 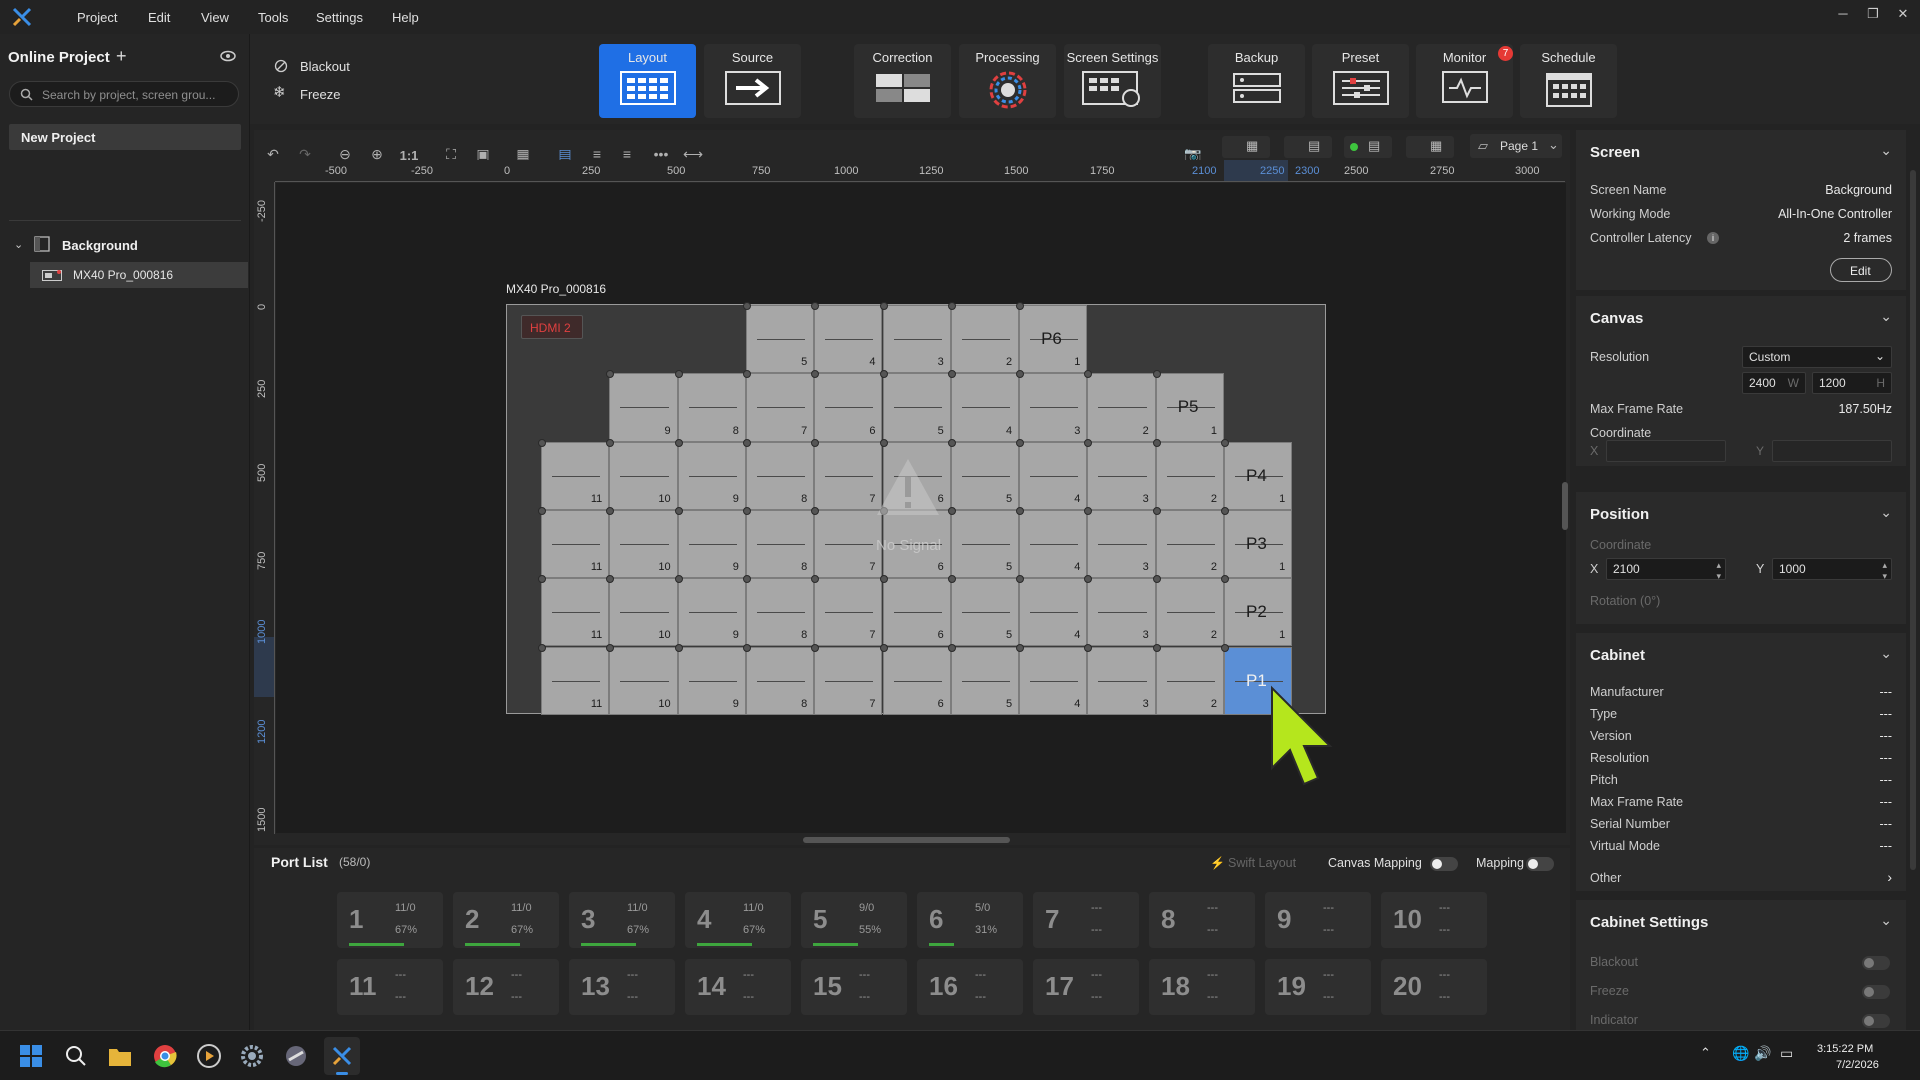 I want to click on port-tile: 3 11/0 67%, so click(x=622, y=920).